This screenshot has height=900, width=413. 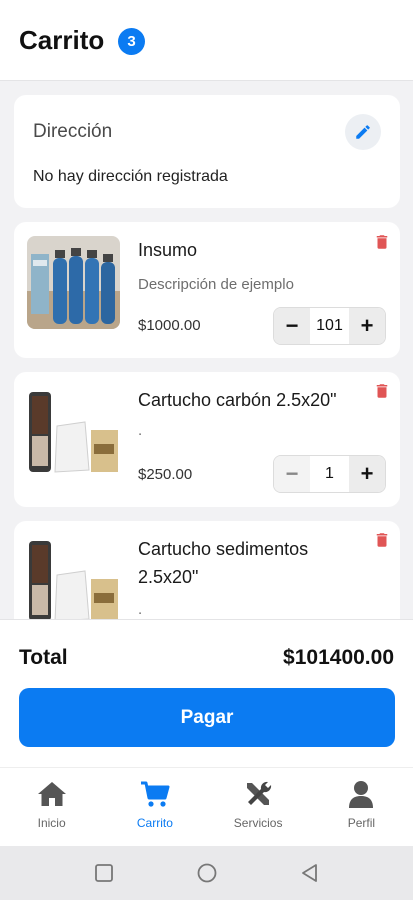 I want to click on tab-inicio: Inicio, so click(x=51, y=807).